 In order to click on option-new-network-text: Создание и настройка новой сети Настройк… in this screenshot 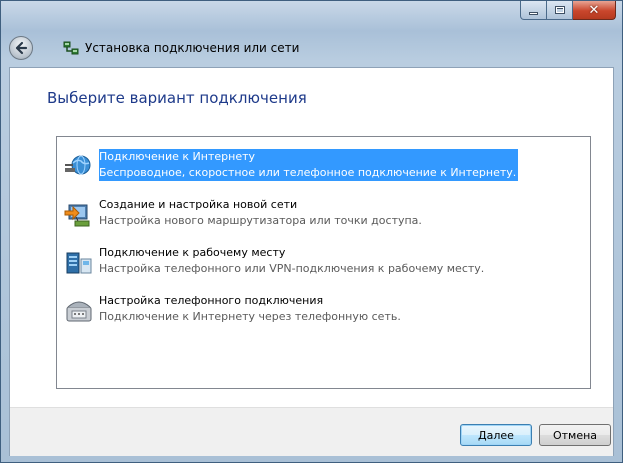, I will do `click(260, 213)`.